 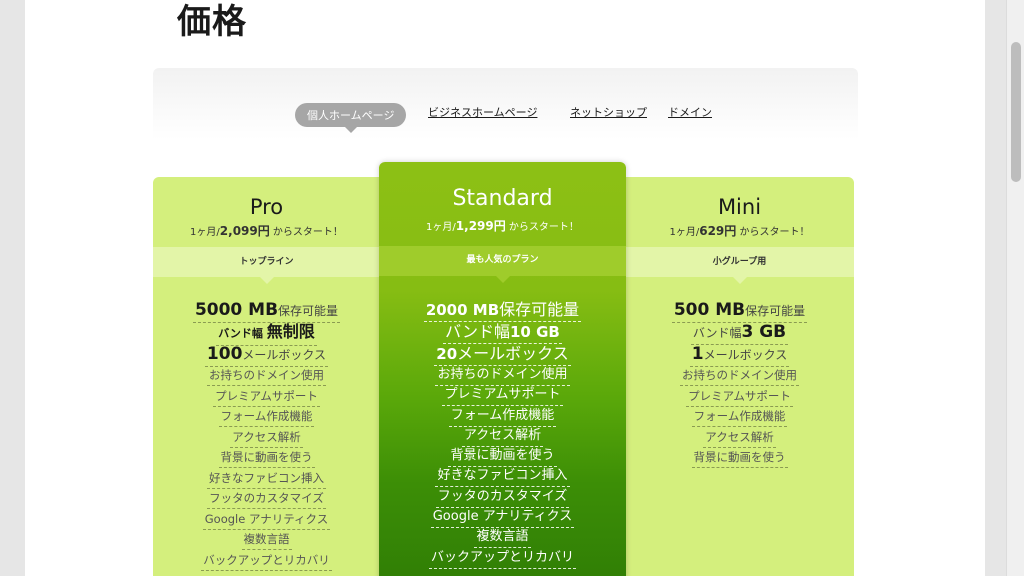 I want to click on feature-bandwidth: バンド幅3 GB, so click(x=739, y=333).